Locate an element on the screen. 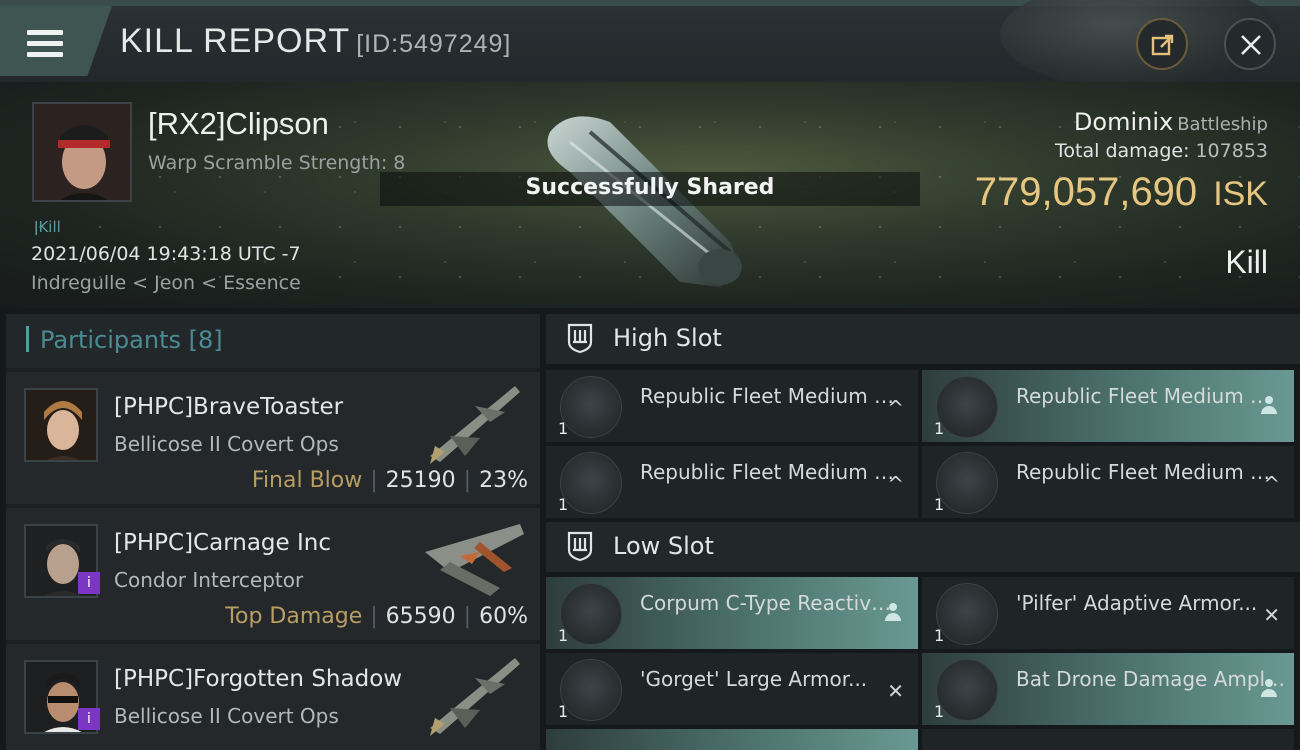  kill-timestamp: 2021/06/04 19:43:18 UTC -7 is located at coordinates (166, 254).